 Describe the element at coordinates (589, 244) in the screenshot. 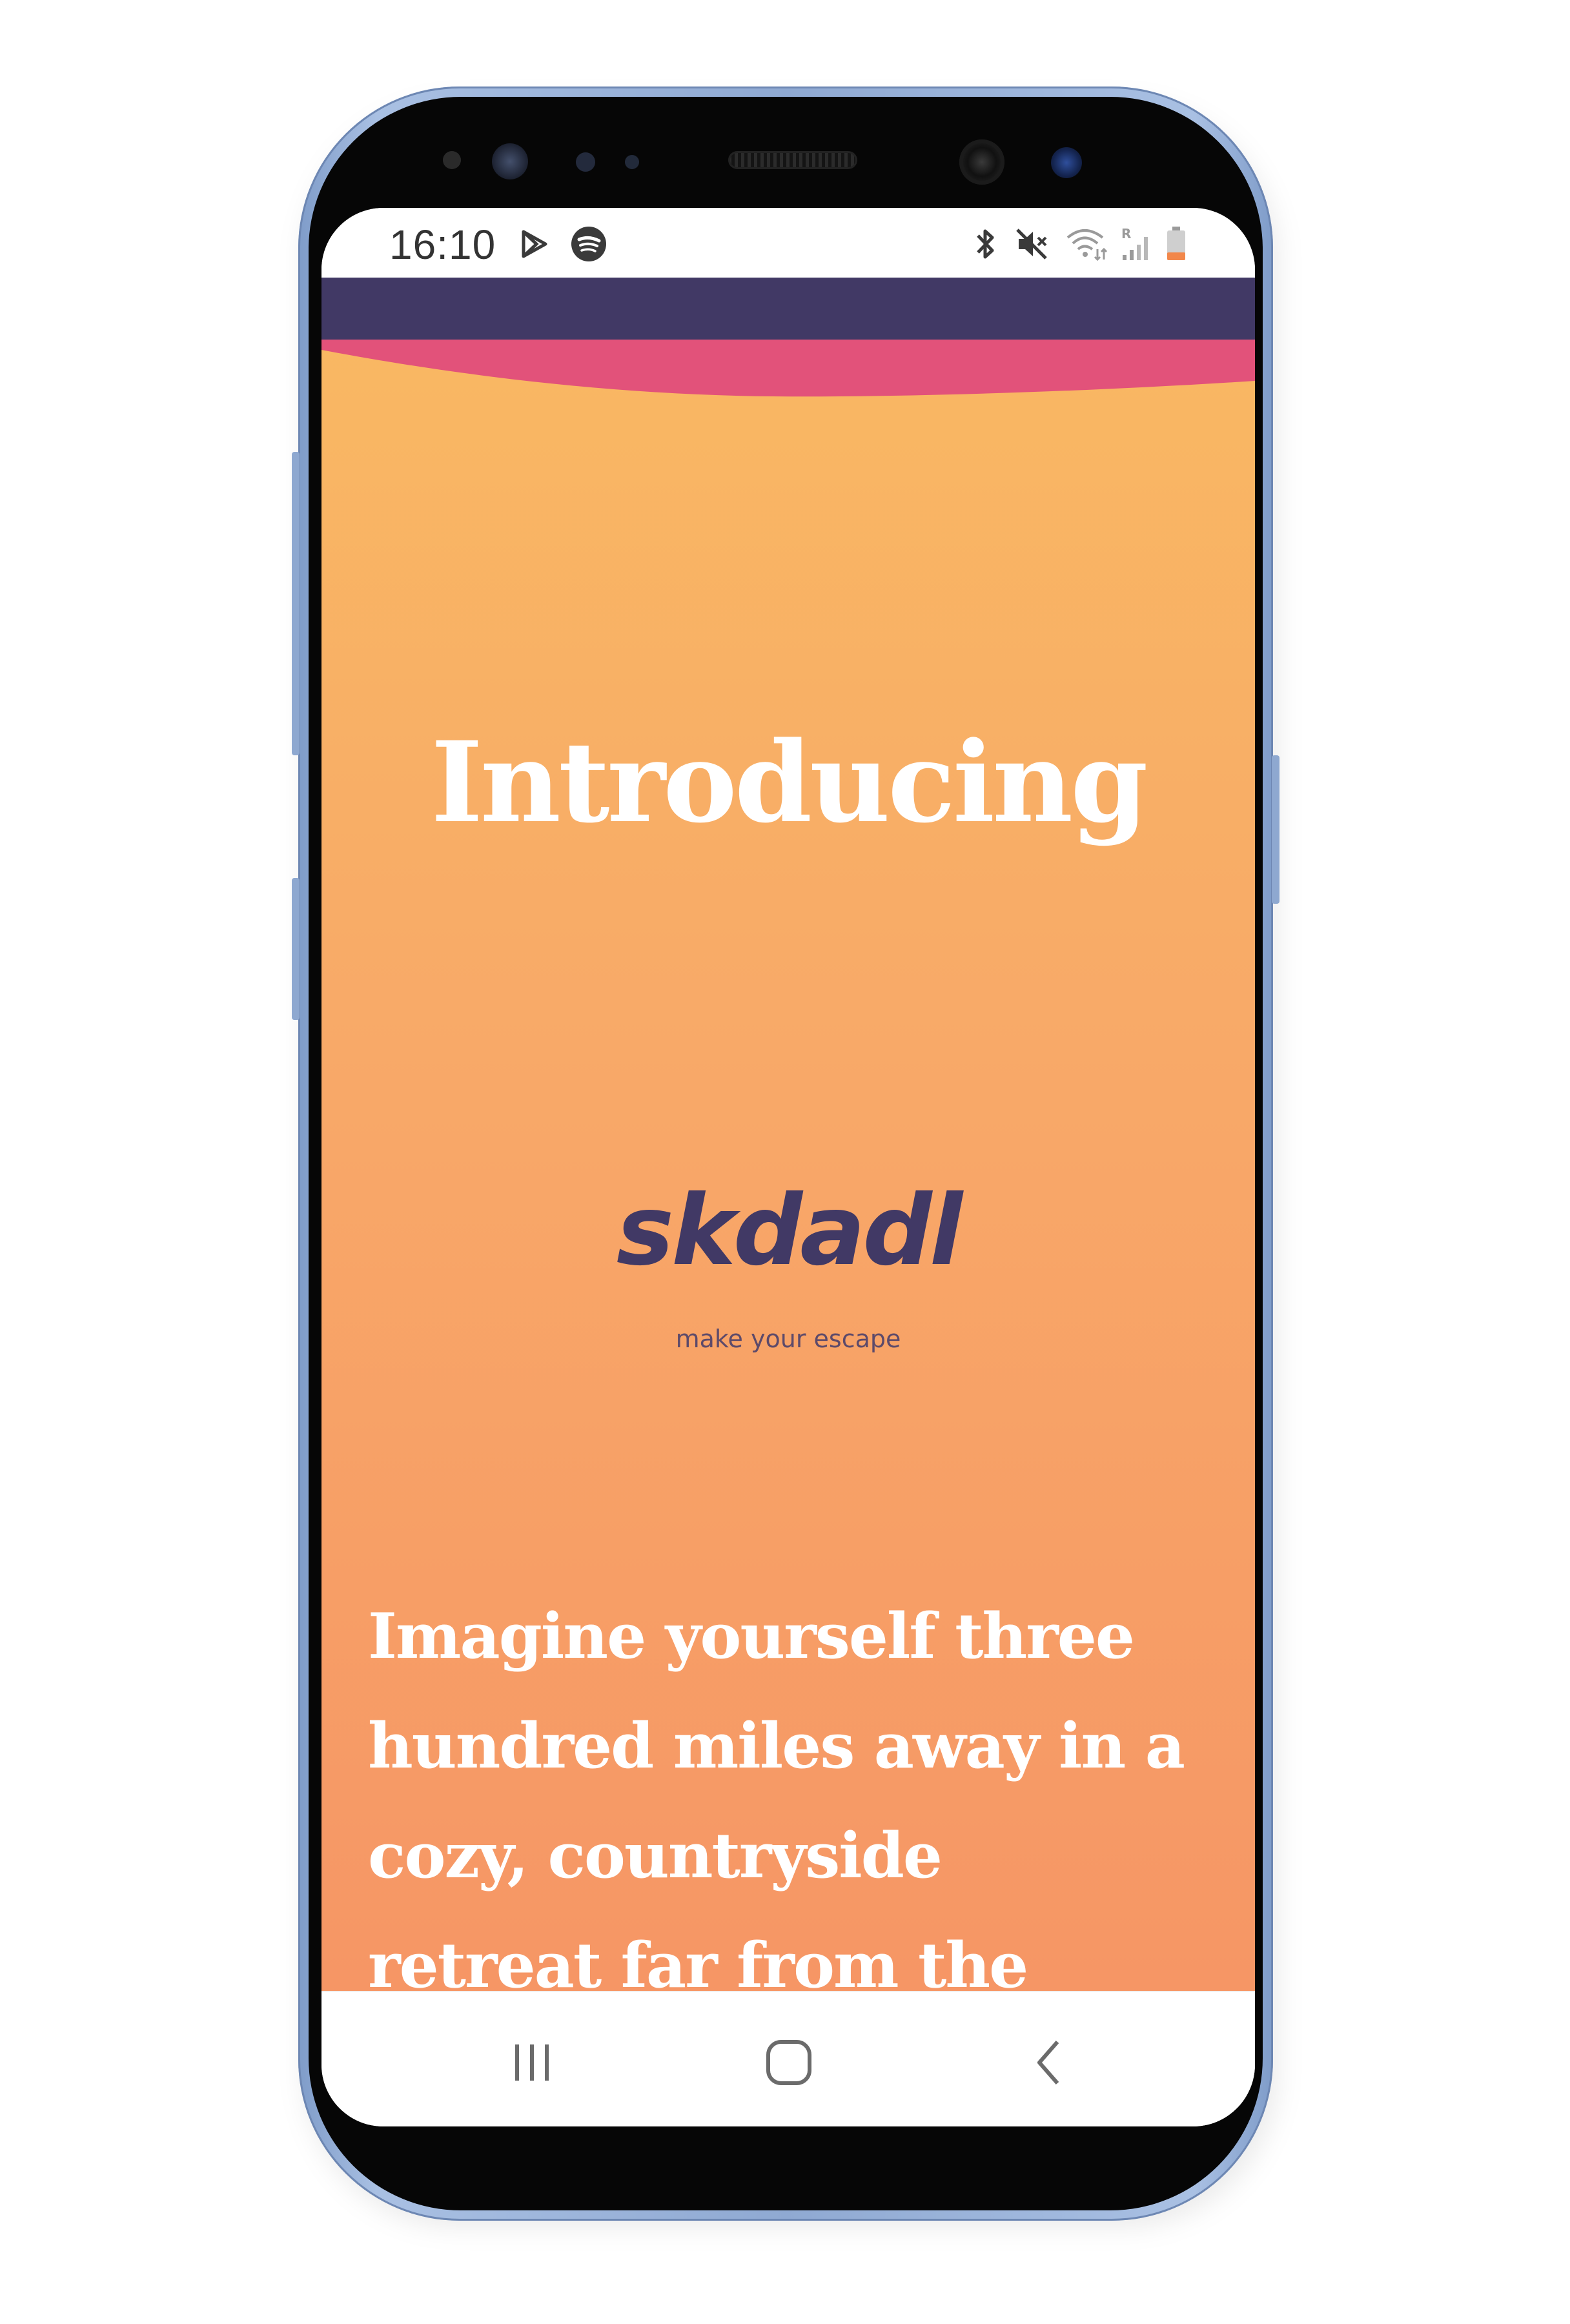

I see `spotify-icon` at that location.